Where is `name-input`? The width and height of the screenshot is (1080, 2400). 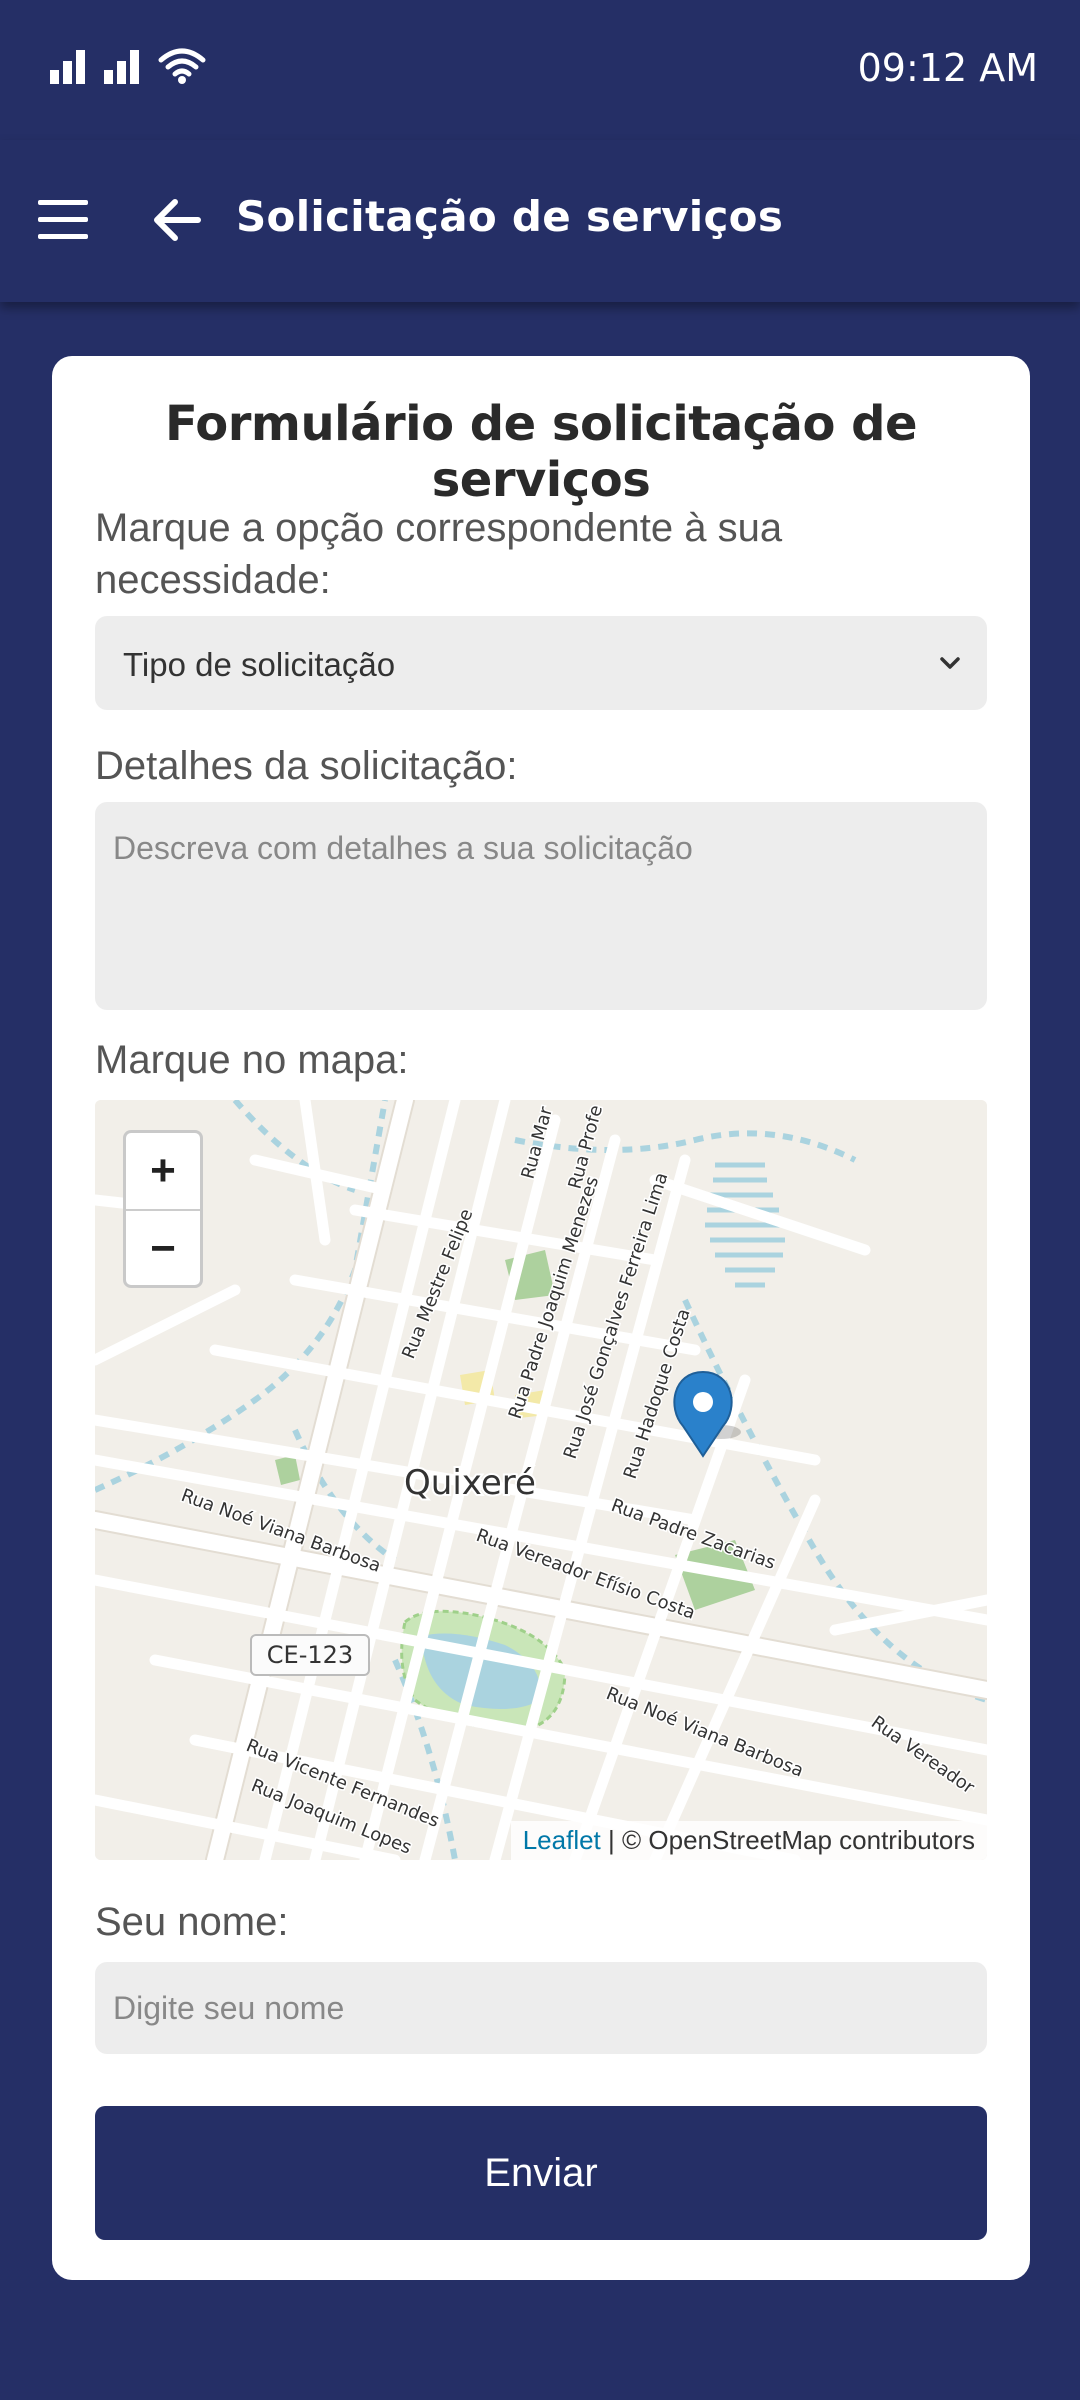
name-input is located at coordinates (541, 2008).